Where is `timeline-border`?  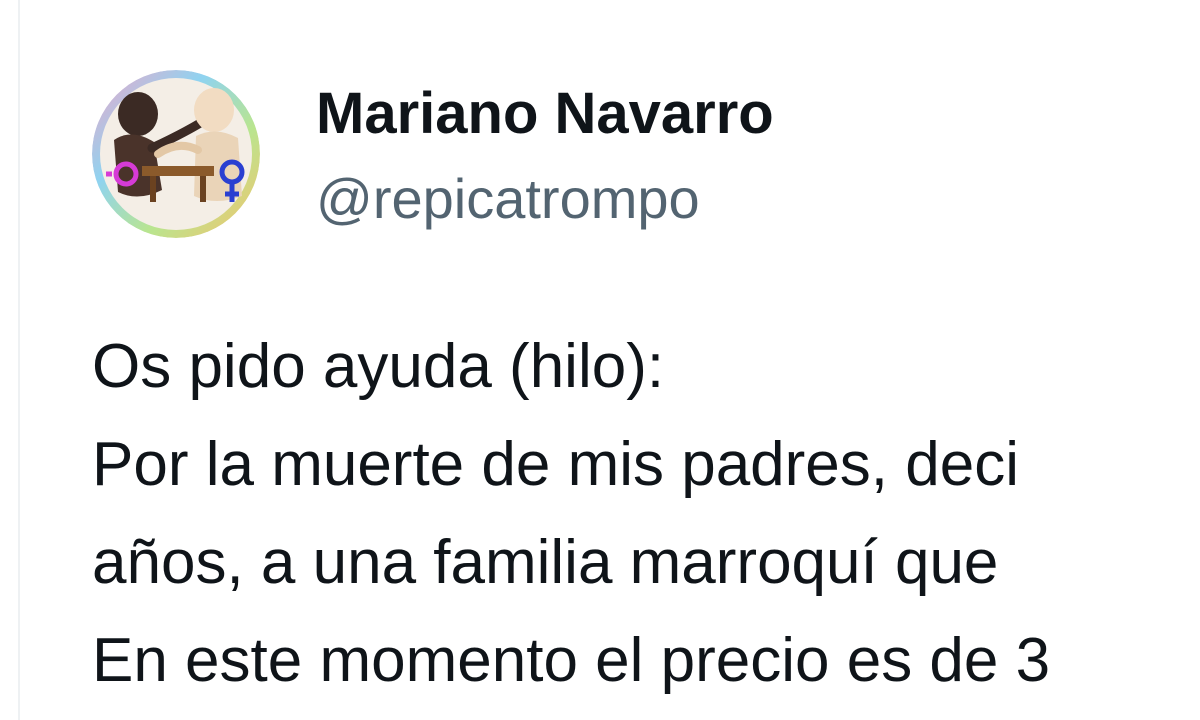 timeline-border is located at coordinates (19, 360).